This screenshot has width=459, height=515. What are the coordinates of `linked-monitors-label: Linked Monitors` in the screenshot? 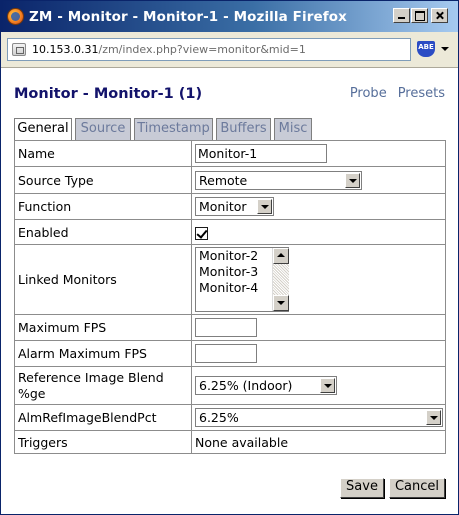 It's located at (103, 279).